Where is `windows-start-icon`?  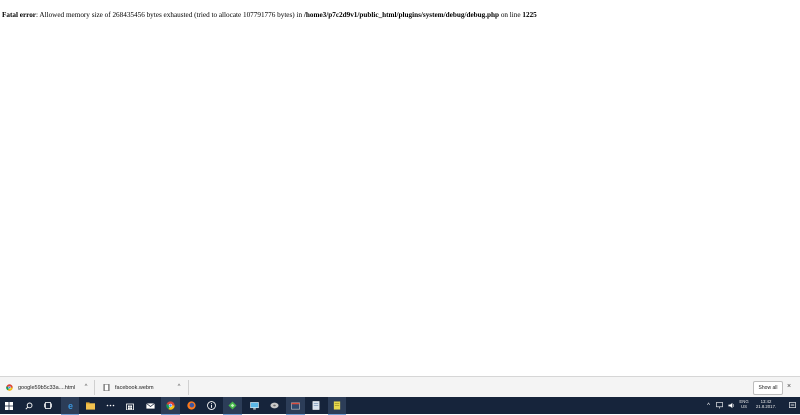
windows-start-icon is located at coordinates (9, 405).